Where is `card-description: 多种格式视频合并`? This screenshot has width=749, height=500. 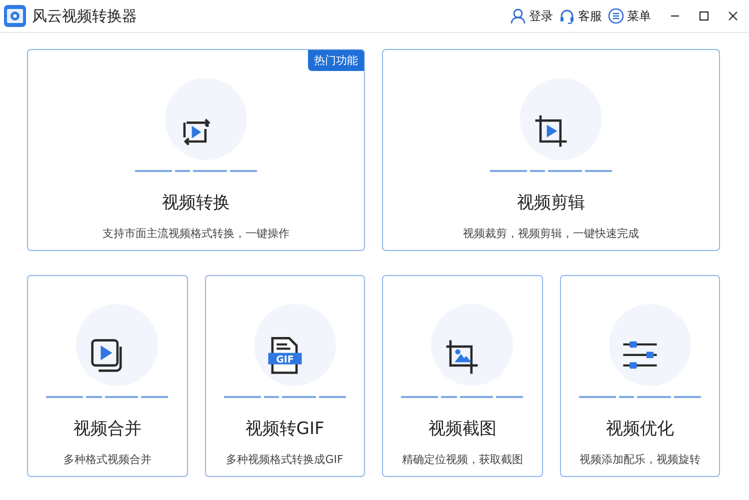 card-description: 多种格式视频合并 is located at coordinates (107, 459).